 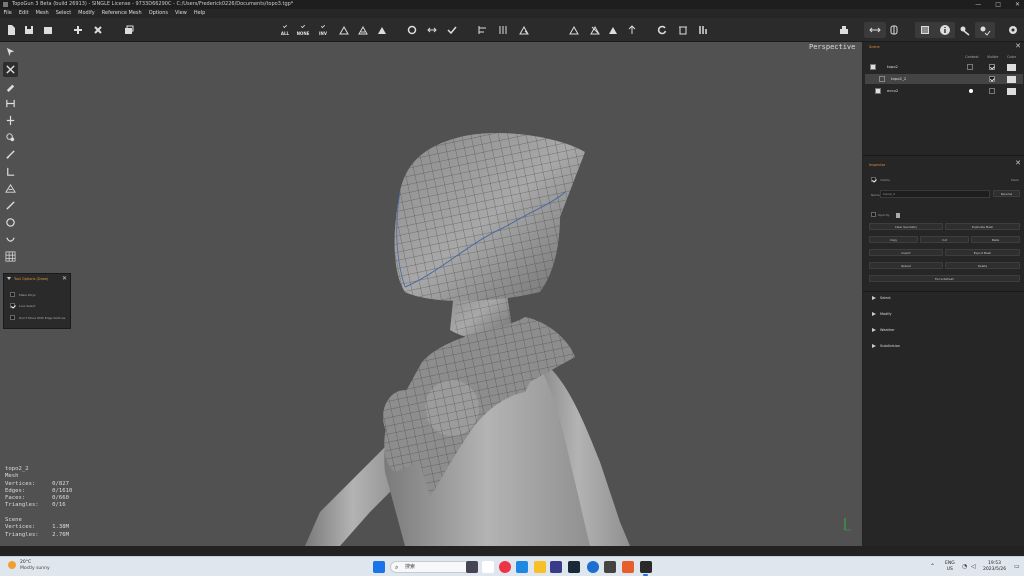 What do you see at coordinates (886, 346) in the screenshot?
I see `section-subdivision: Subdivision` at bounding box center [886, 346].